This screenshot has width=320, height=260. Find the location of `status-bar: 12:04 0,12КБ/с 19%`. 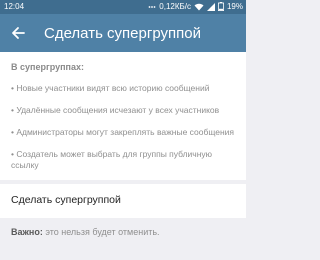

status-bar: 12:04 0,12КБ/с 19% is located at coordinates (123, 7).